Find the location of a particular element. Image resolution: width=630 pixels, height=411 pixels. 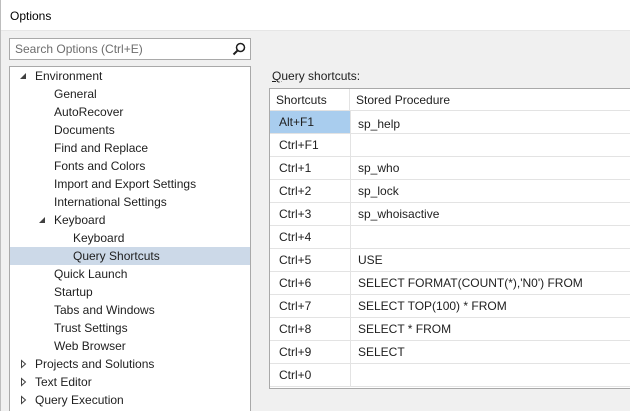

tree-item-label: International Settings is located at coordinates (110, 202).